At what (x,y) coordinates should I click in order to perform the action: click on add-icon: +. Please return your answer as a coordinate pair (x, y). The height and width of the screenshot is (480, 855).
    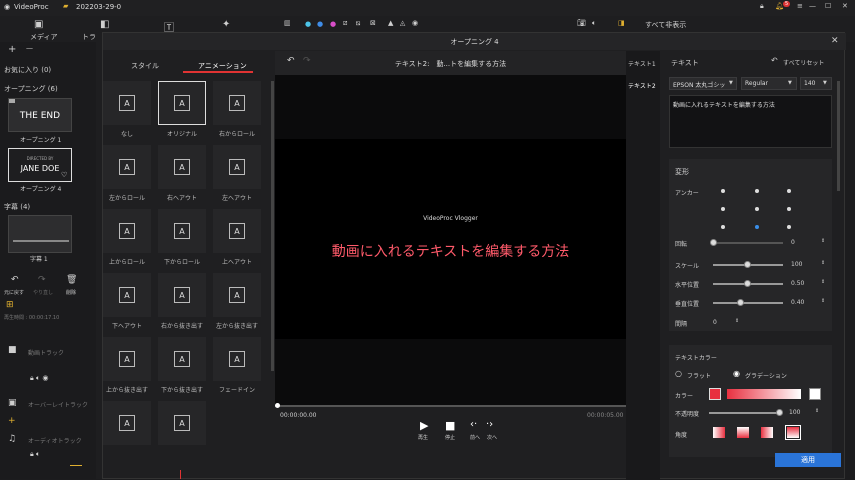
    Looking at the image, I should click on (12, 49).